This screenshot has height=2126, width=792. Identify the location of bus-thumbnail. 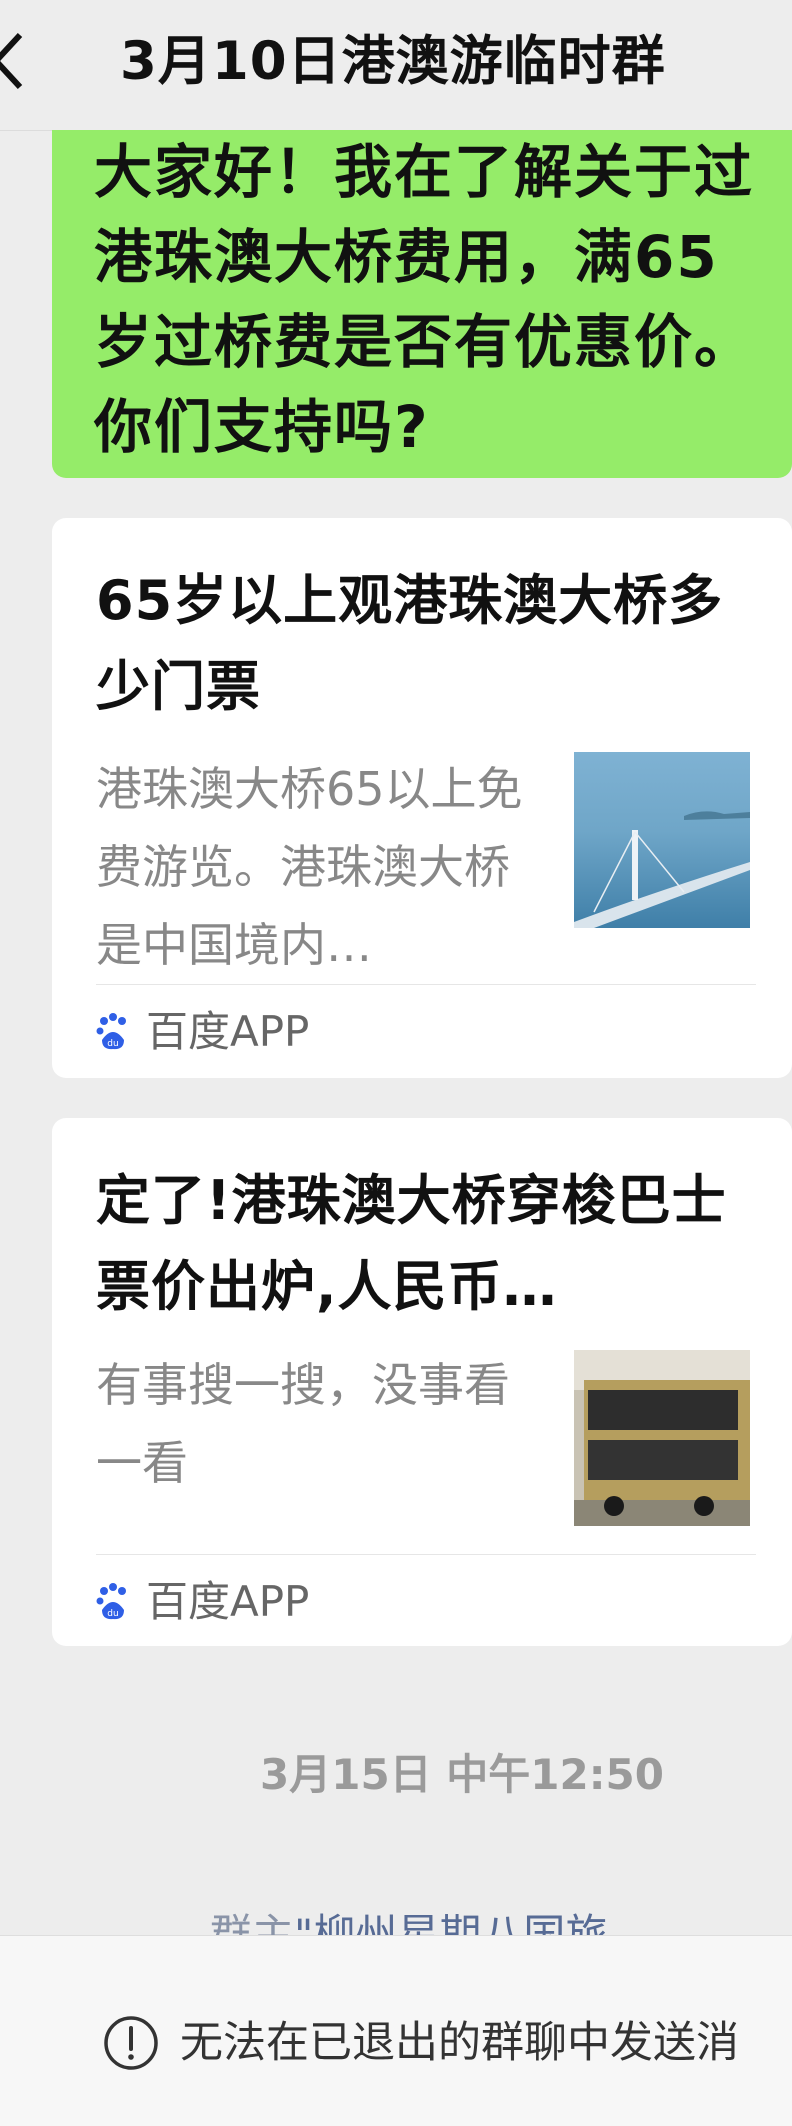
(662, 1438).